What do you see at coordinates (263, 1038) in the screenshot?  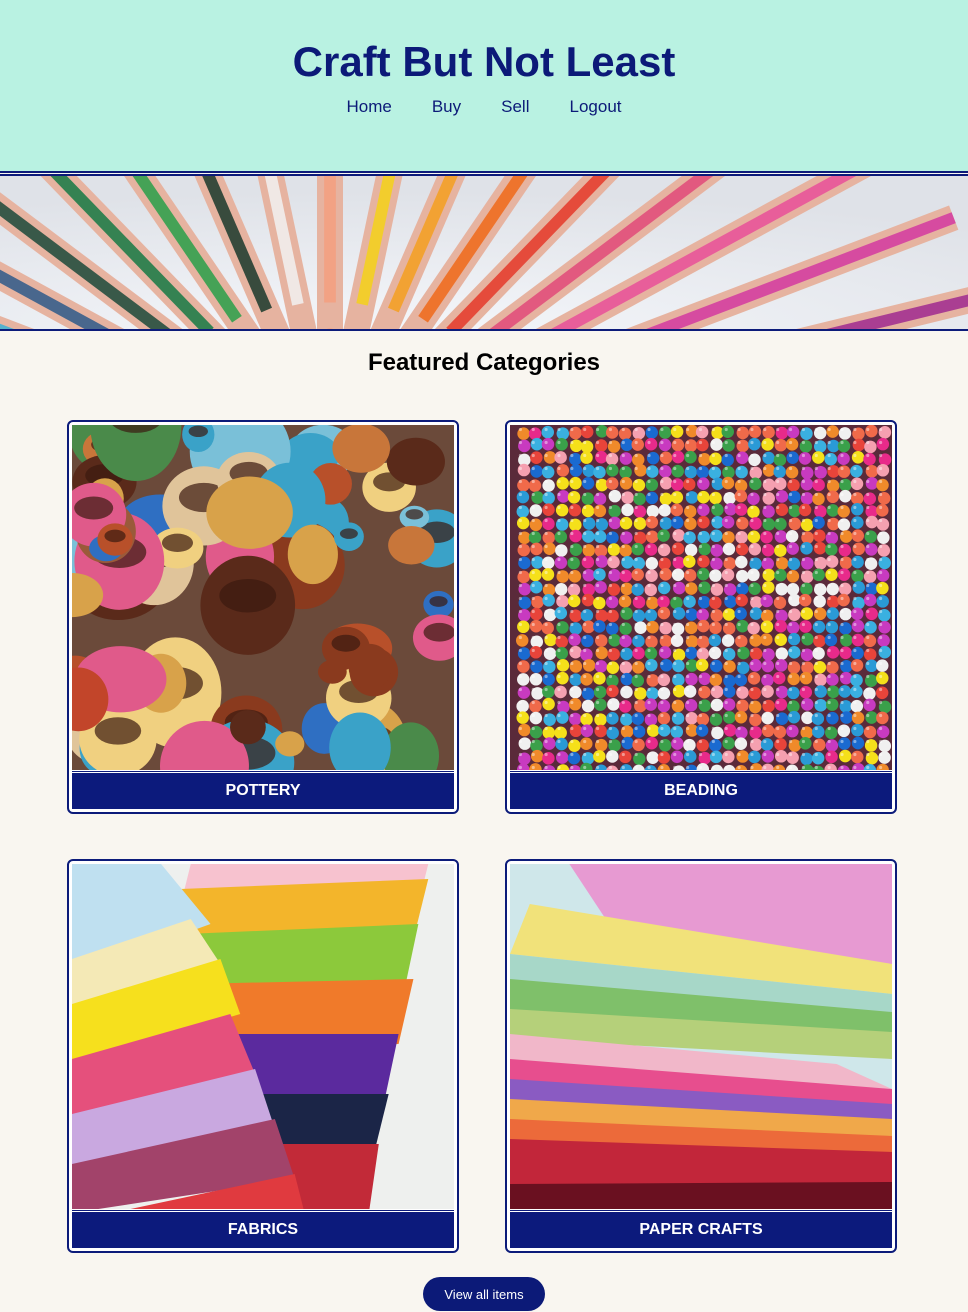 I see `fabrics-image` at bounding box center [263, 1038].